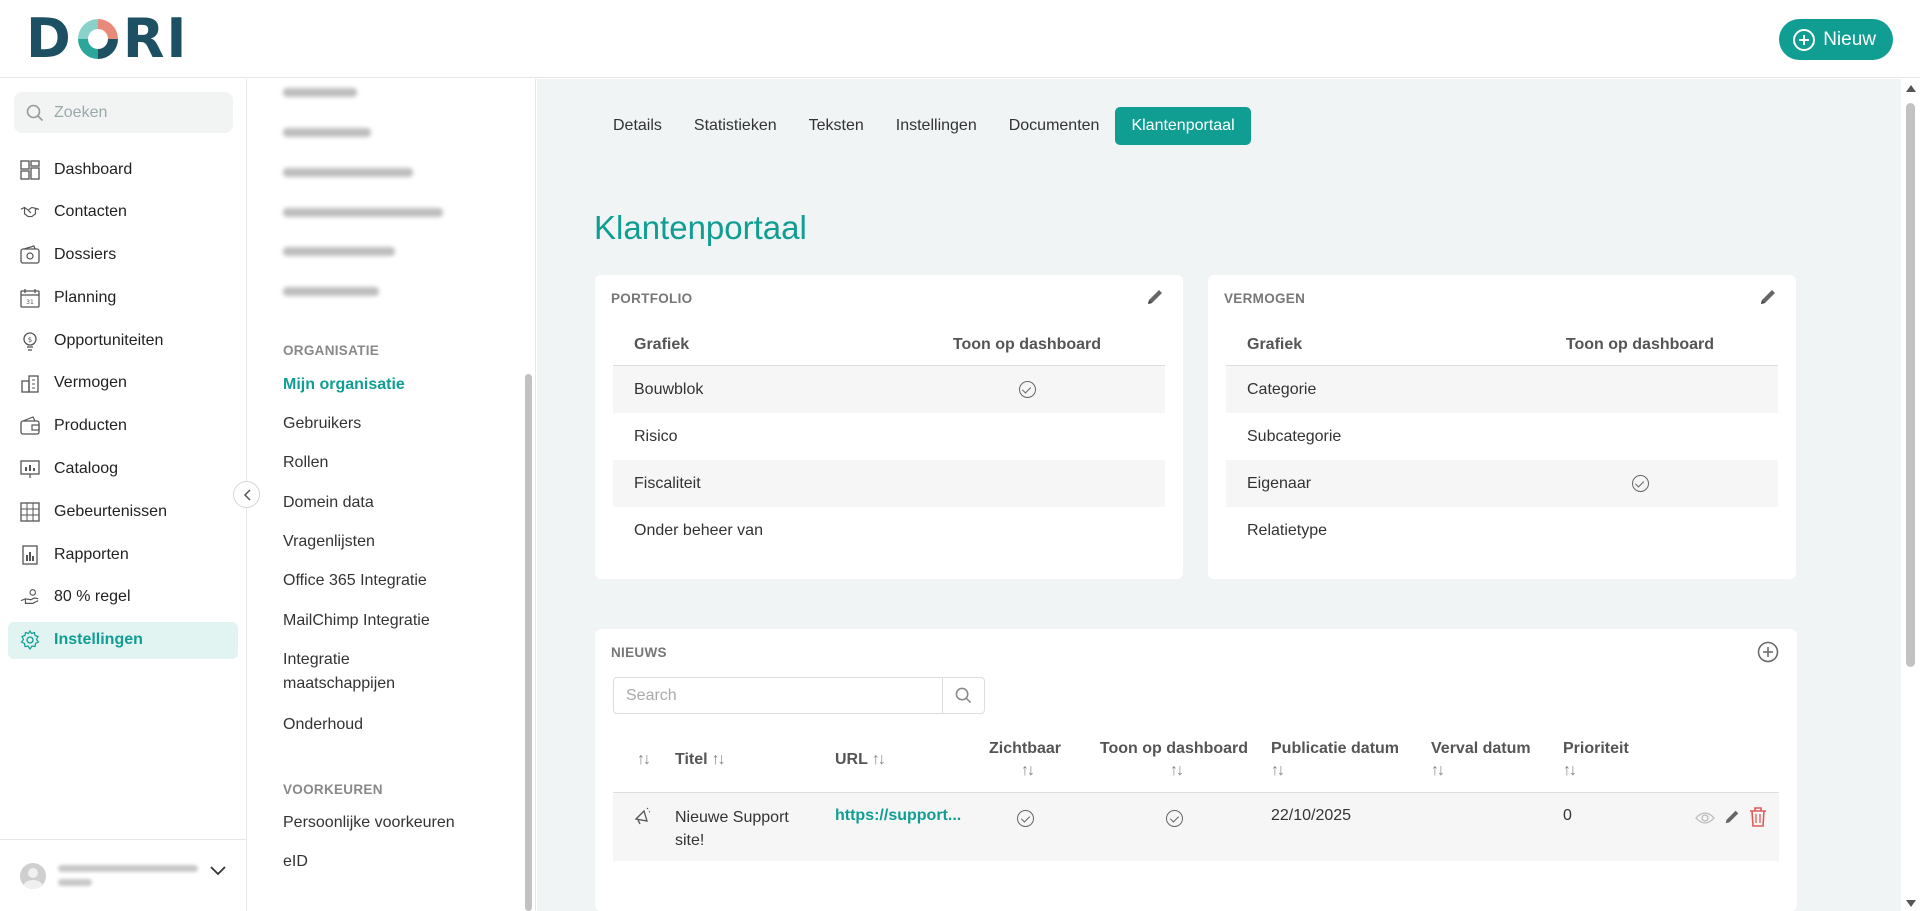 The height and width of the screenshot is (911, 1920). What do you see at coordinates (528, 642) in the screenshot?
I see `subnav-scrollbar` at bounding box center [528, 642].